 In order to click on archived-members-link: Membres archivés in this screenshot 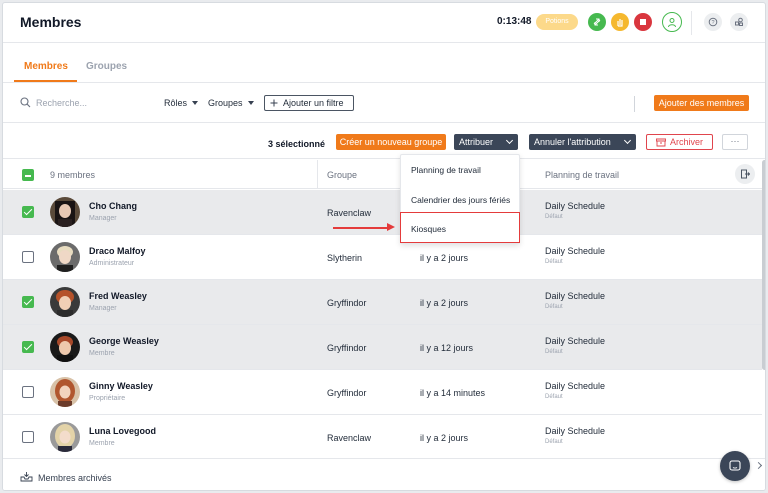, I will do `click(75, 478)`.